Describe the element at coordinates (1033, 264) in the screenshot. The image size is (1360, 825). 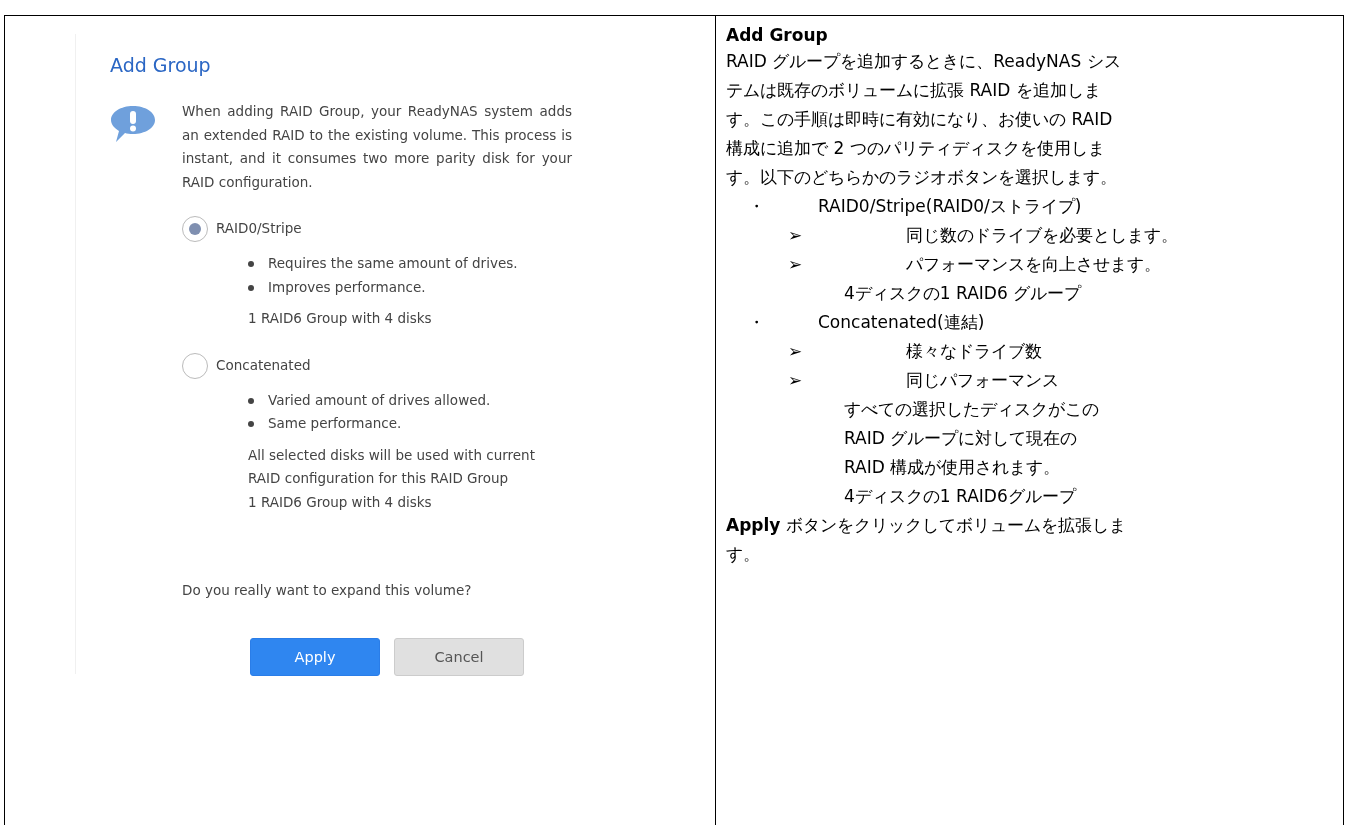
I see `option-point: パフォーマンスを向上させます。` at that location.